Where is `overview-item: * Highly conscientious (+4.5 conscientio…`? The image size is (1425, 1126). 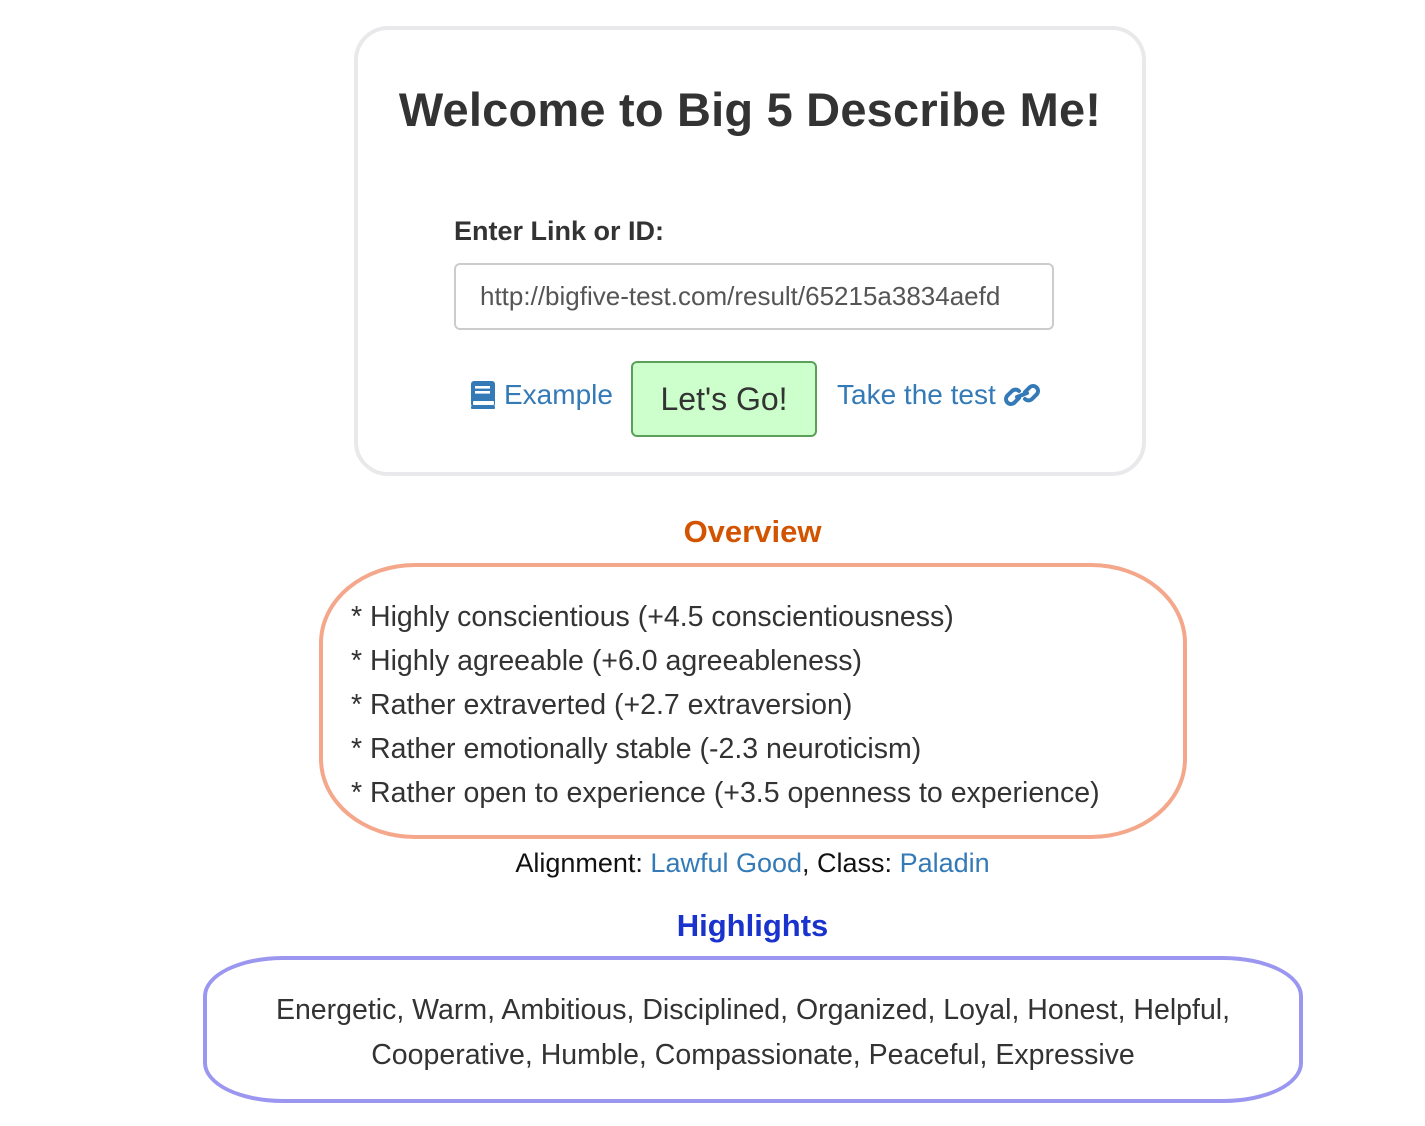
overview-item: * Highly conscientious (+4.5 conscientio… is located at coordinates (652, 617).